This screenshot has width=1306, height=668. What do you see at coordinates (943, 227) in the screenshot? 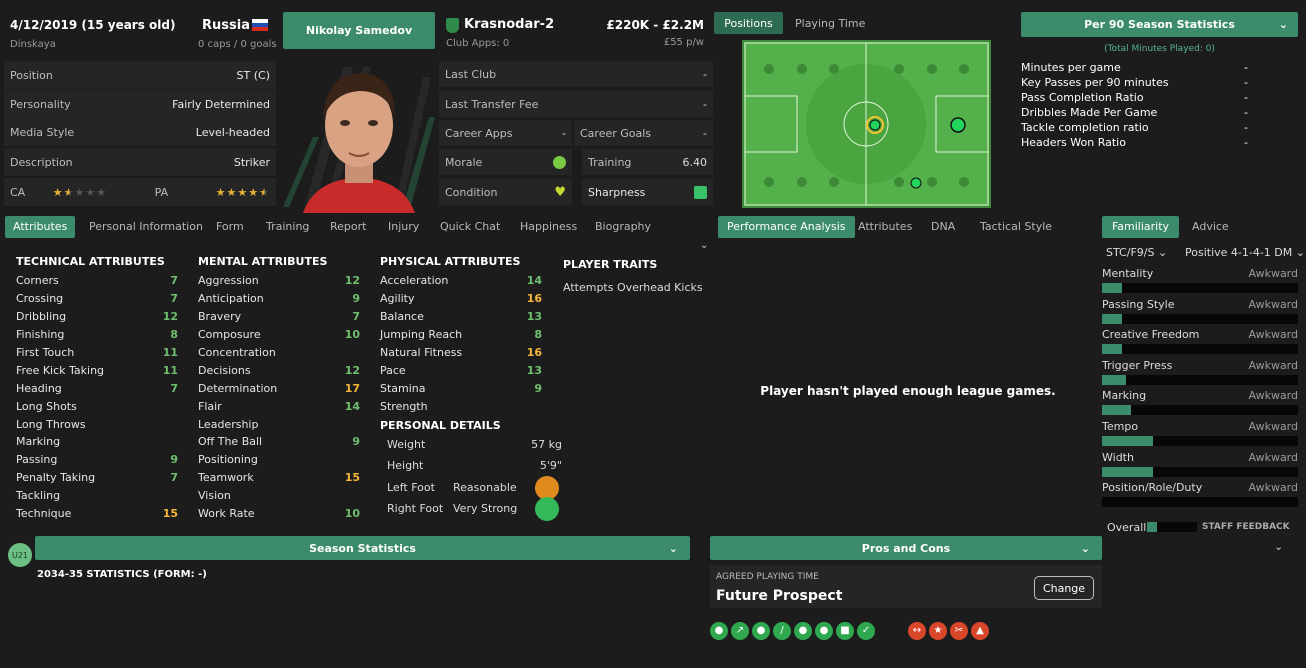
I see `tab-dna: DNA` at bounding box center [943, 227].